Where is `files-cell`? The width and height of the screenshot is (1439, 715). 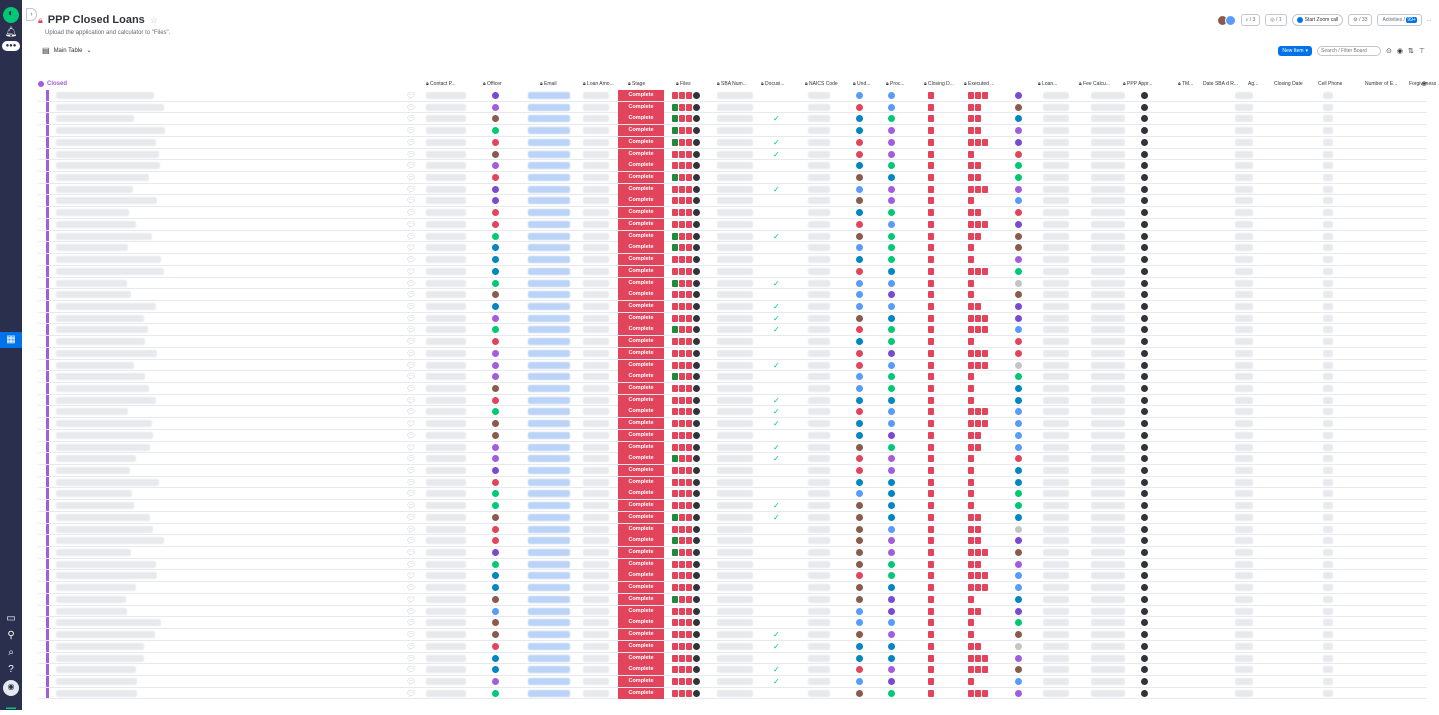 files-cell is located at coordinates (686, 482).